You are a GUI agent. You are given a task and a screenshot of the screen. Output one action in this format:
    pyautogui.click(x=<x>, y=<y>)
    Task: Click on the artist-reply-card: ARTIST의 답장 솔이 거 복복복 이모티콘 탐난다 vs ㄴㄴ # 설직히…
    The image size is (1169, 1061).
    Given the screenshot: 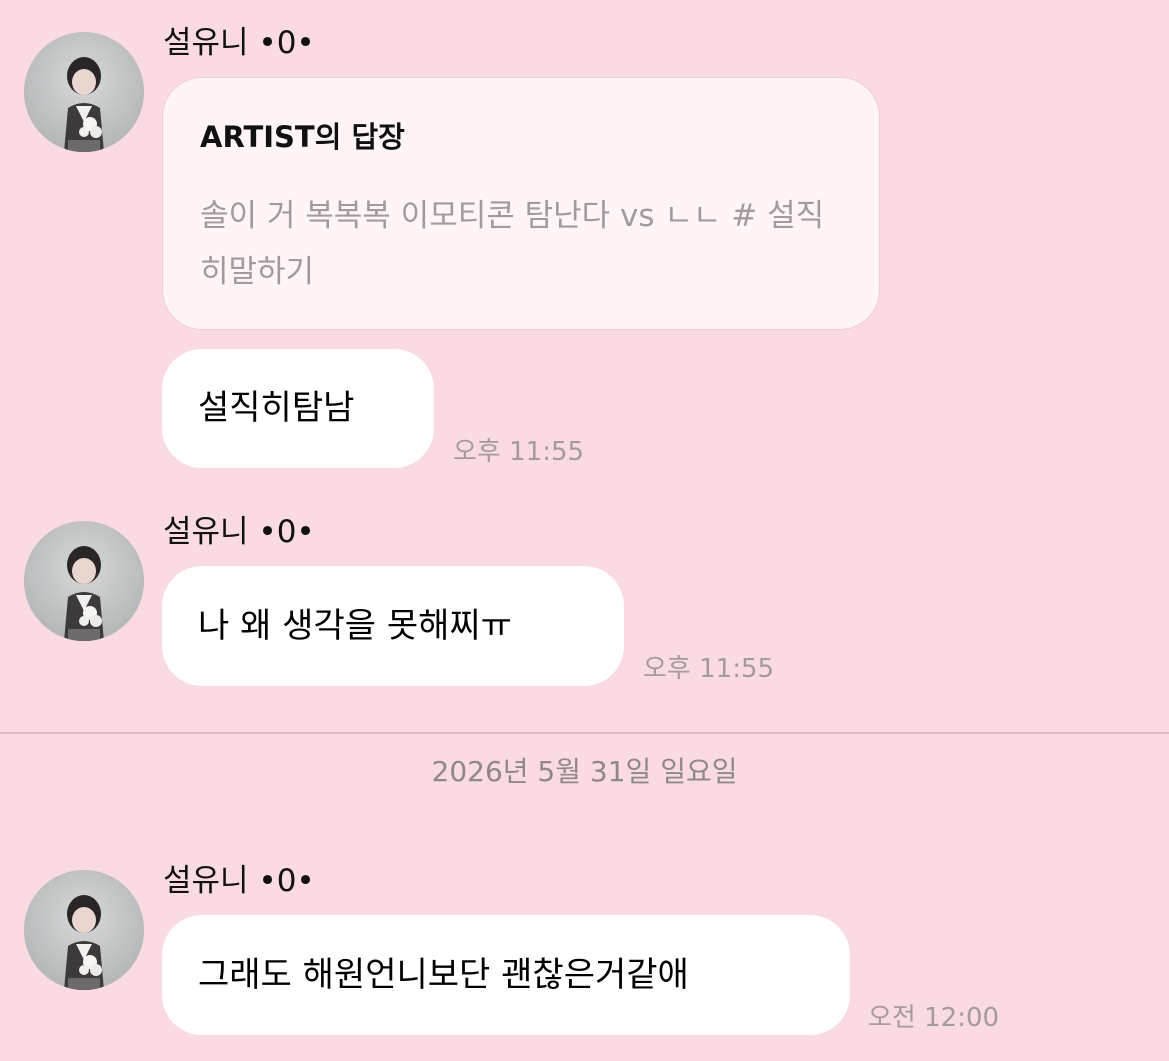 What is the action you would take?
    pyautogui.click(x=521, y=203)
    